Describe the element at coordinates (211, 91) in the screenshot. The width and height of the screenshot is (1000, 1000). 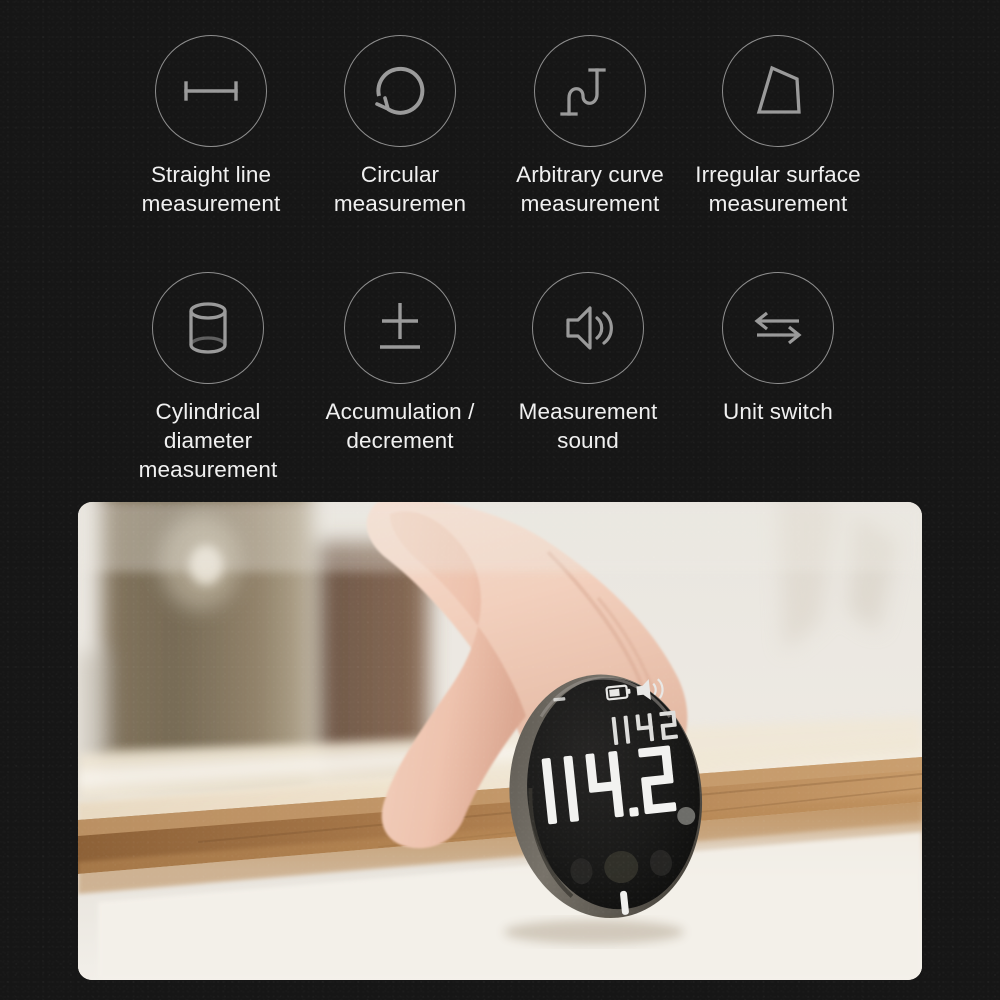
I see `straight-line-icon` at that location.